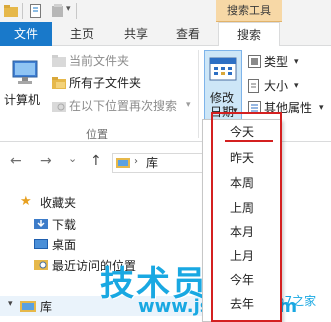 The width and height of the screenshot is (331, 322). What do you see at coordinates (152, 162) in the screenshot?
I see `breadcrumb-libraries: 库` at bounding box center [152, 162].